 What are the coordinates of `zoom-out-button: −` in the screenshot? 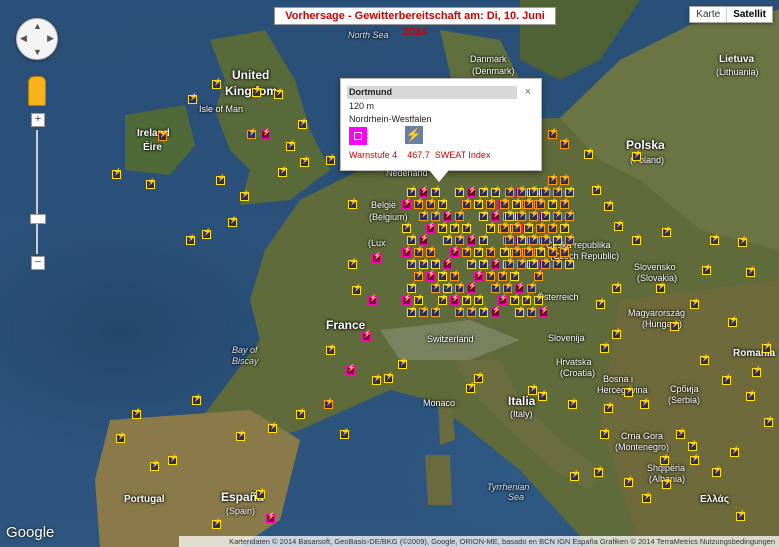 It's located at (38, 263).